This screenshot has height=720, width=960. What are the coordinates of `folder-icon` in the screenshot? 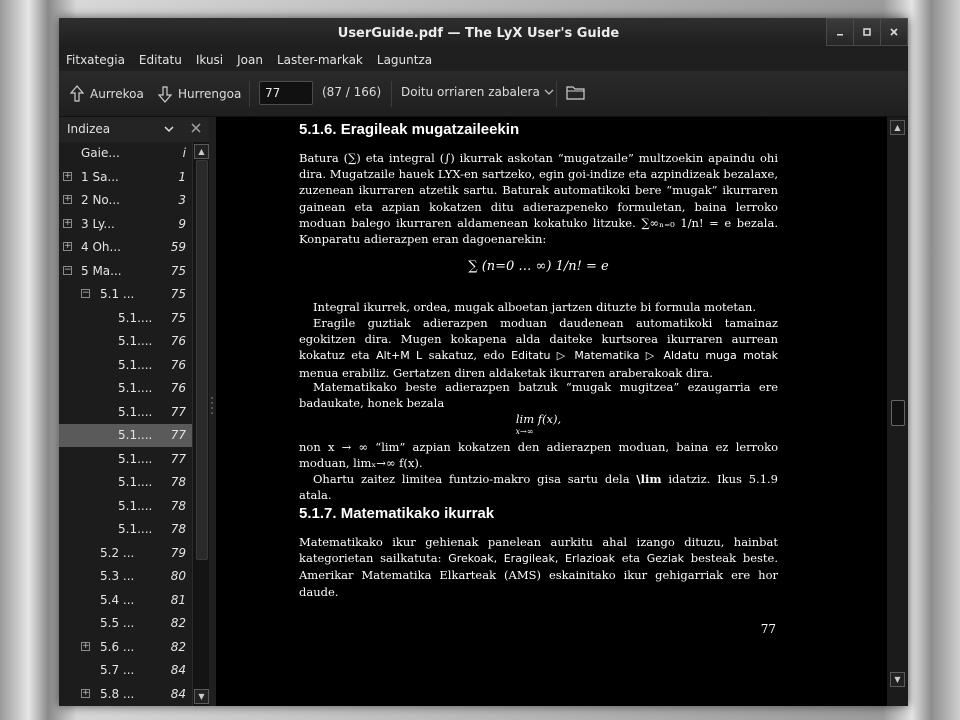 It's located at (575, 93).